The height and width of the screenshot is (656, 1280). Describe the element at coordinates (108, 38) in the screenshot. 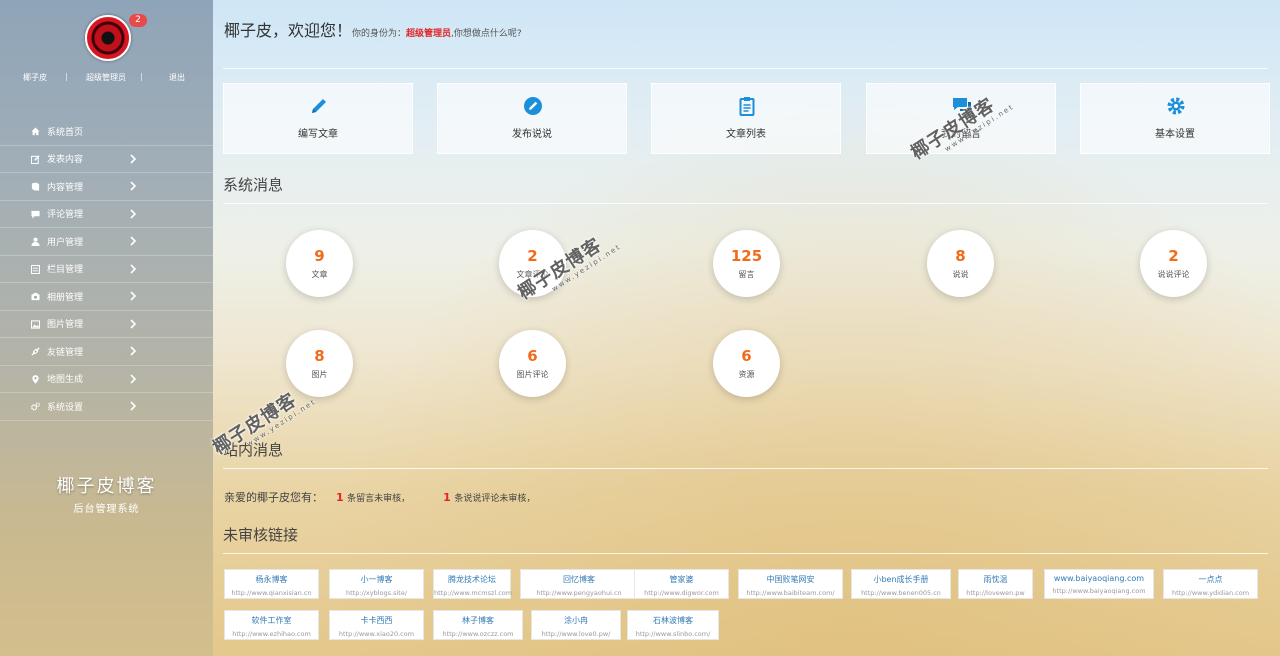

I see `avatar` at that location.